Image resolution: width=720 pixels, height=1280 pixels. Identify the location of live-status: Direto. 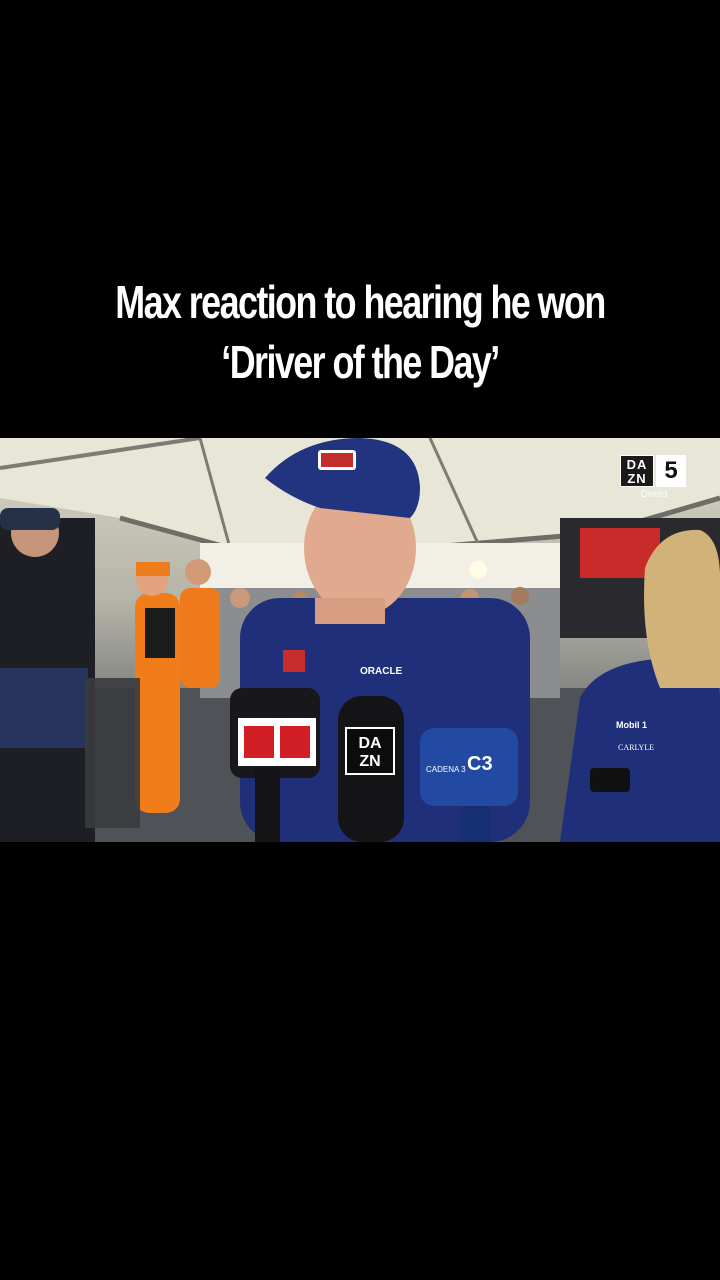
(654, 494).